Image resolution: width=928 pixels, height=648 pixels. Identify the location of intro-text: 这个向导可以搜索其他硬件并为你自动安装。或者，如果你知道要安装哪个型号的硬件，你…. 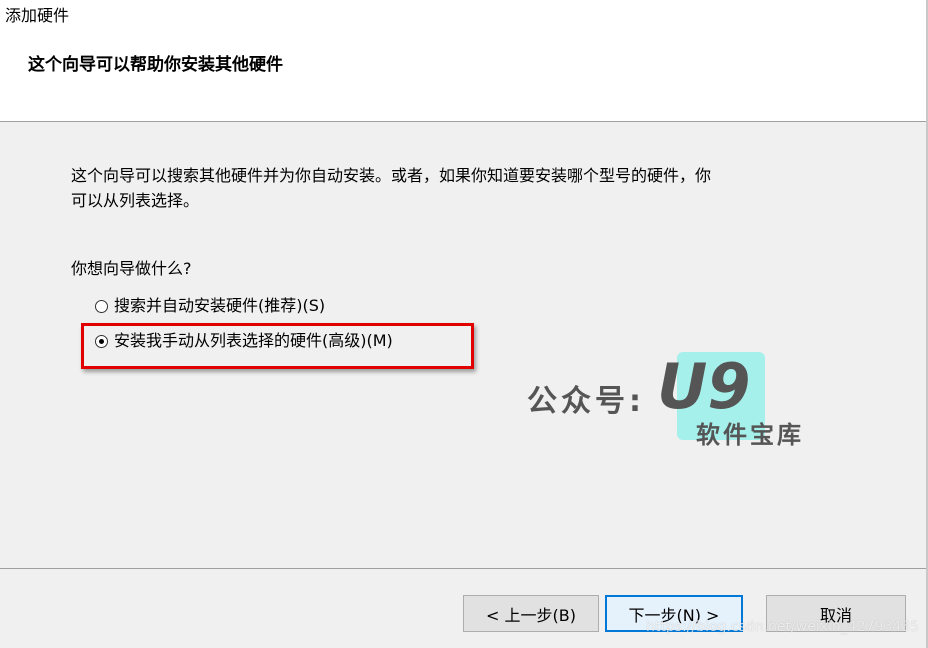
(471, 188).